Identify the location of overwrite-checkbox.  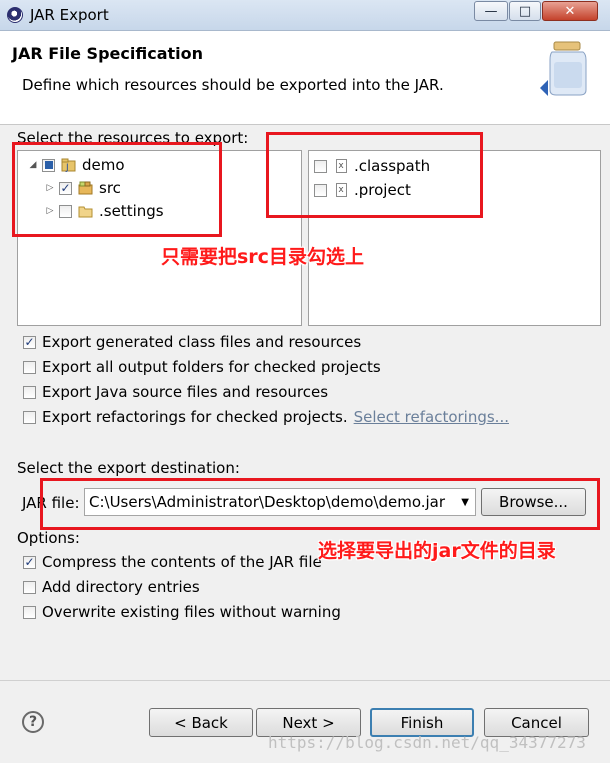
(29, 612).